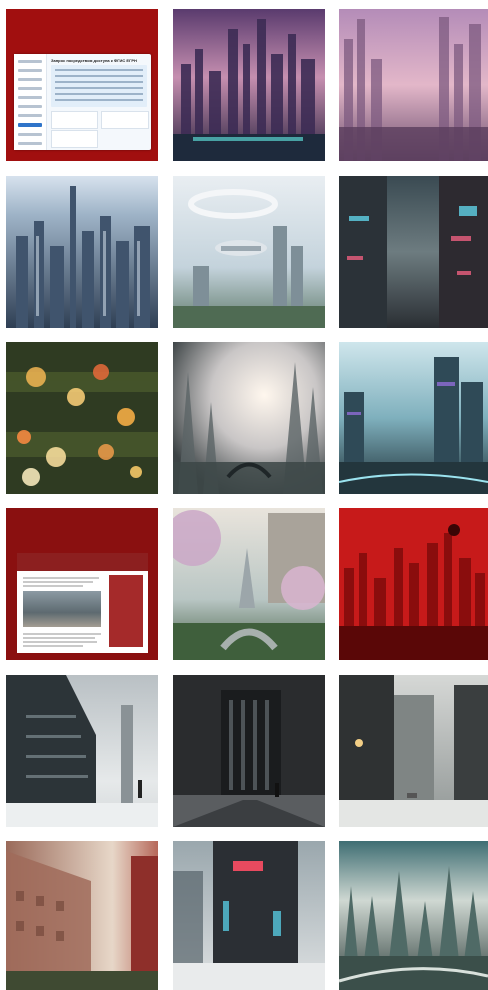 Image resolution: width=488 pixels, height=990 pixels. Describe the element at coordinates (30, 102) in the screenshot. I see `sidebar-thumbnail` at that location.